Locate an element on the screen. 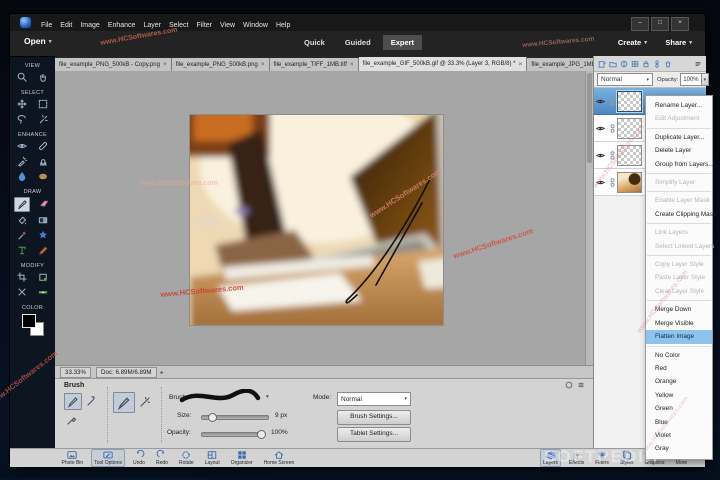 The height and width of the screenshot is (480, 720). context-menu-item-orange: Orange is located at coordinates (679, 381).